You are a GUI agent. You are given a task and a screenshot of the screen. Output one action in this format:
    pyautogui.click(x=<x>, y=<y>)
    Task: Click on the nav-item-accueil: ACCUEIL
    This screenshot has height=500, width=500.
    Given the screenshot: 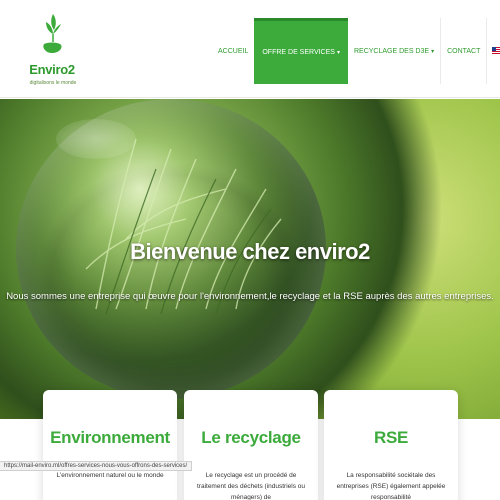 What is the action you would take?
    pyautogui.click(x=233, y=51)
    